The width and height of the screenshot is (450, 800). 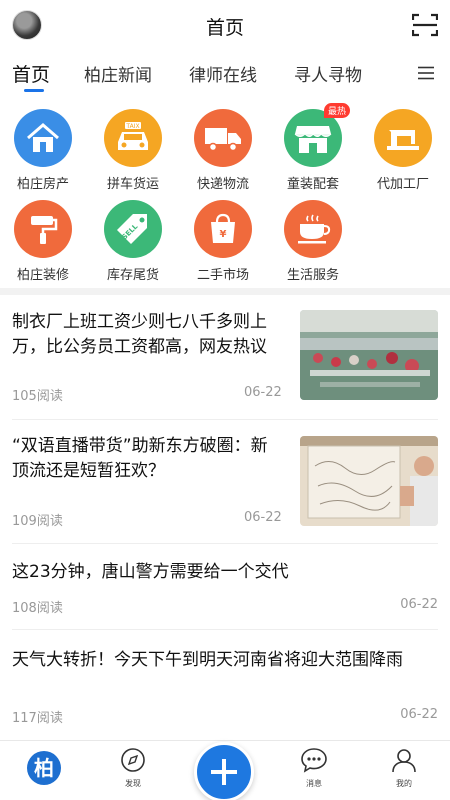 I want to click on list-item: 这23分钟，唐山警方需要给一个交代 108阅读 06-22, so click(x=225, y=595).